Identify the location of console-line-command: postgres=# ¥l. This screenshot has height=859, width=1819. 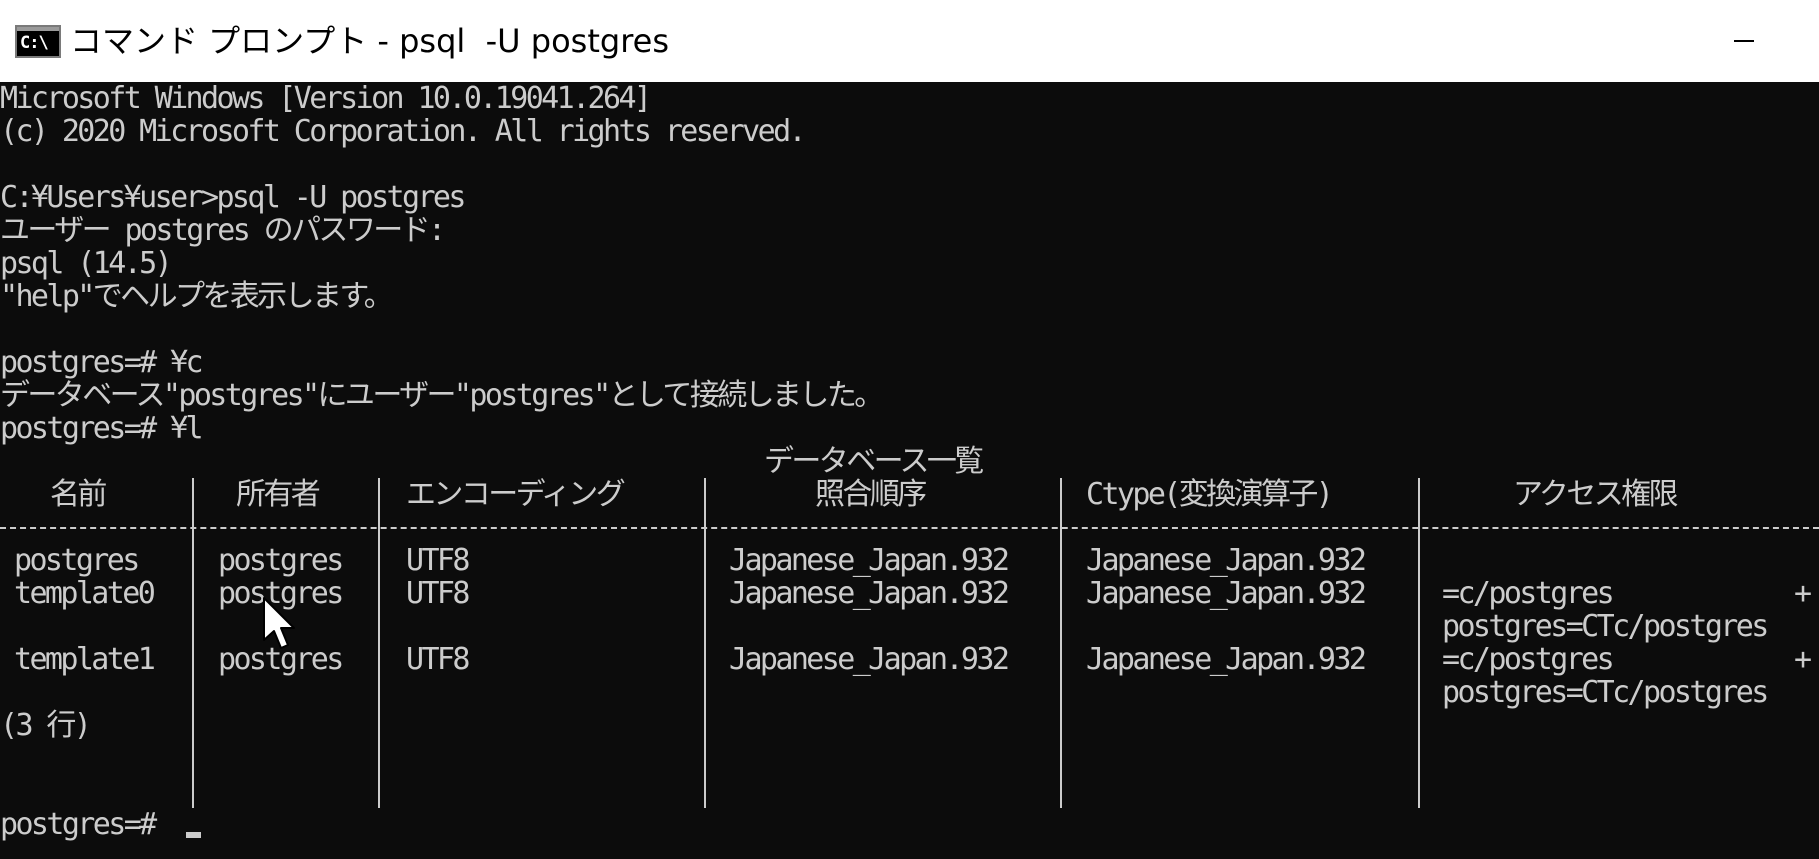
(102, 428).